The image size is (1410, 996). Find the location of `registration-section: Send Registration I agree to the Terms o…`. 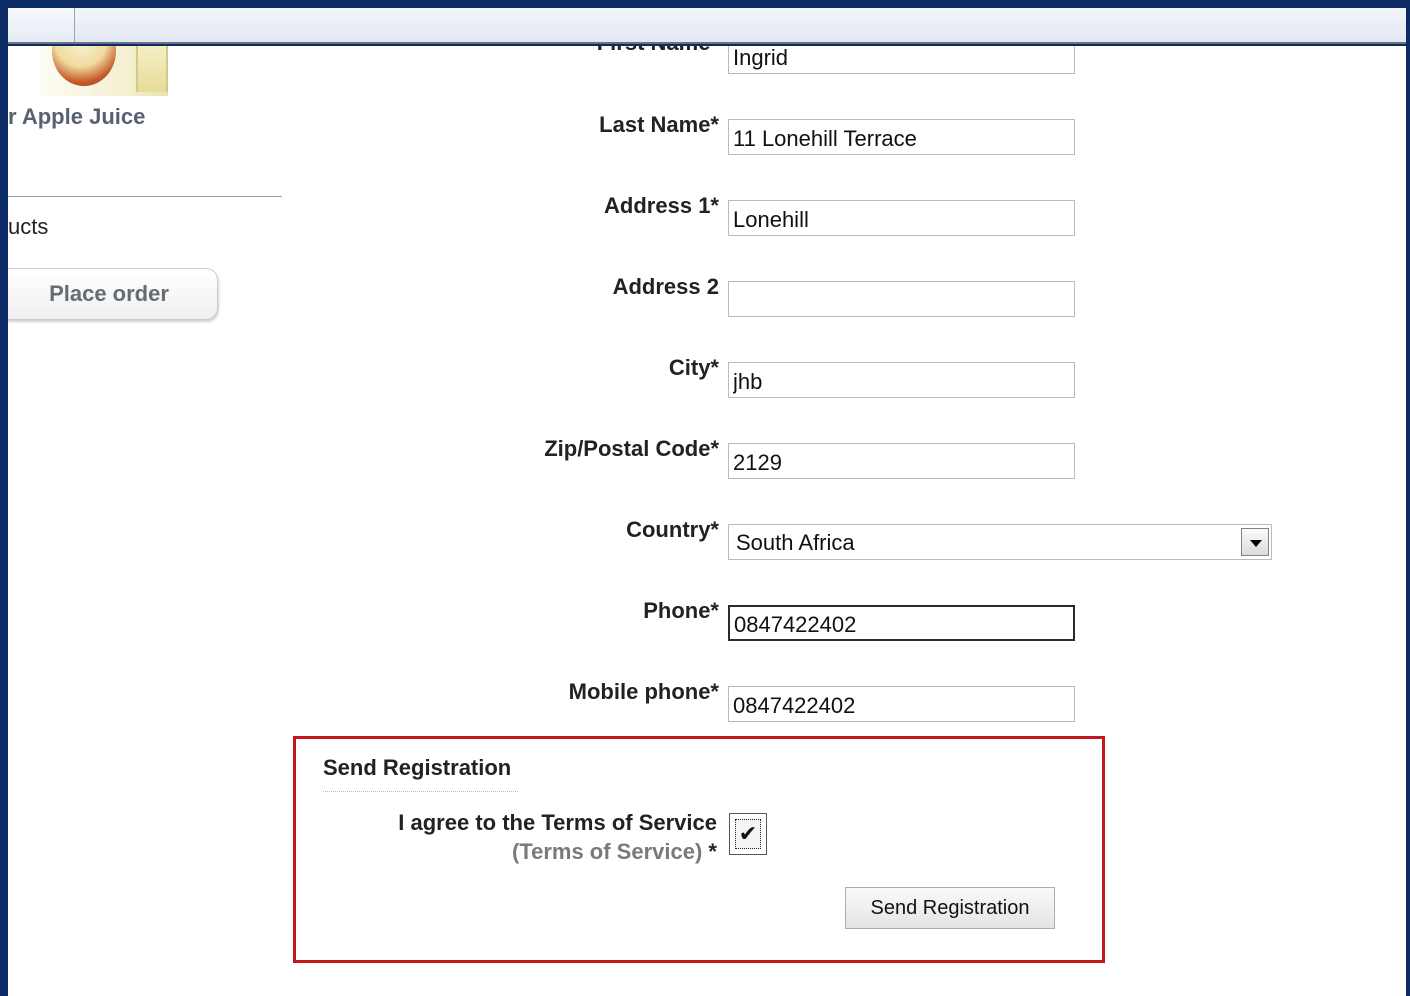

registration-section: Send Registration I agree to the Terms o… is located at coordinates (699, 849).